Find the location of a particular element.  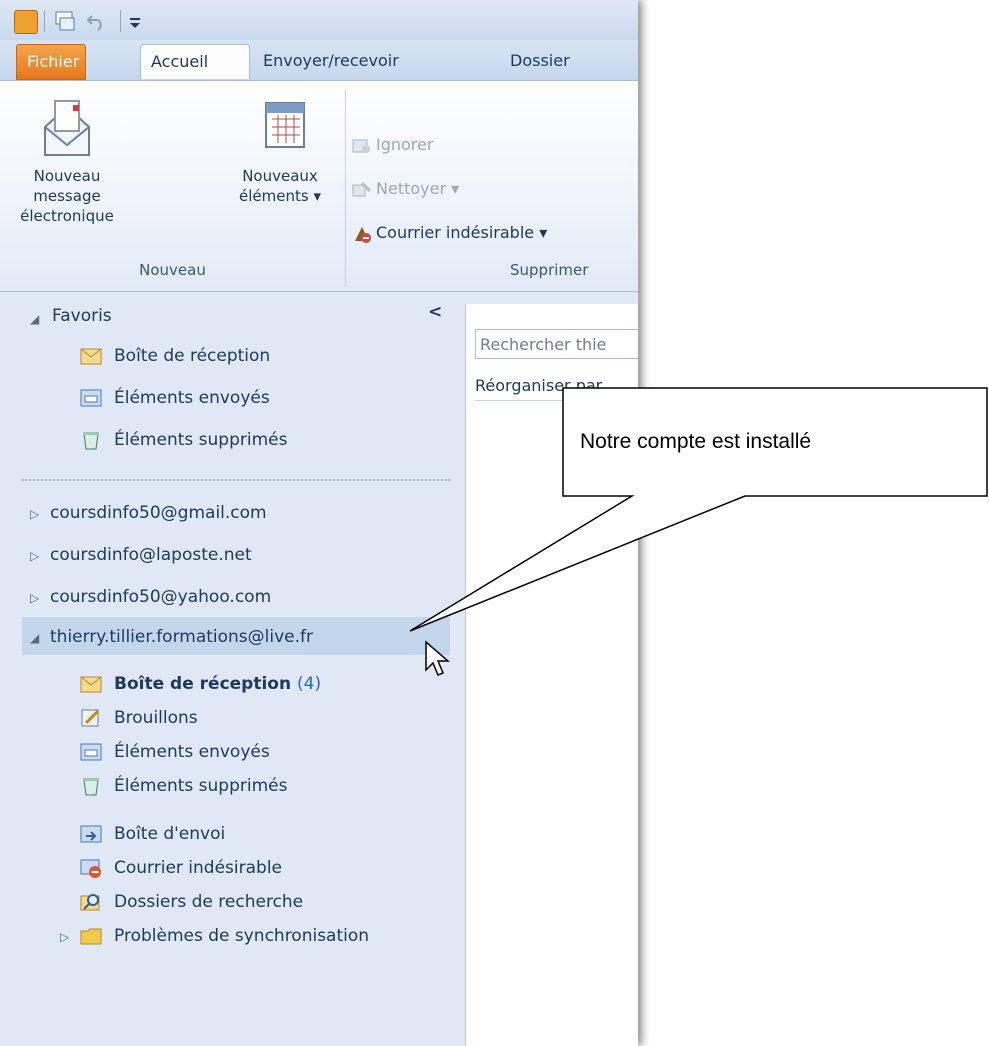

callout-text: Notre compte est installé is located at coordinates (696, 441).